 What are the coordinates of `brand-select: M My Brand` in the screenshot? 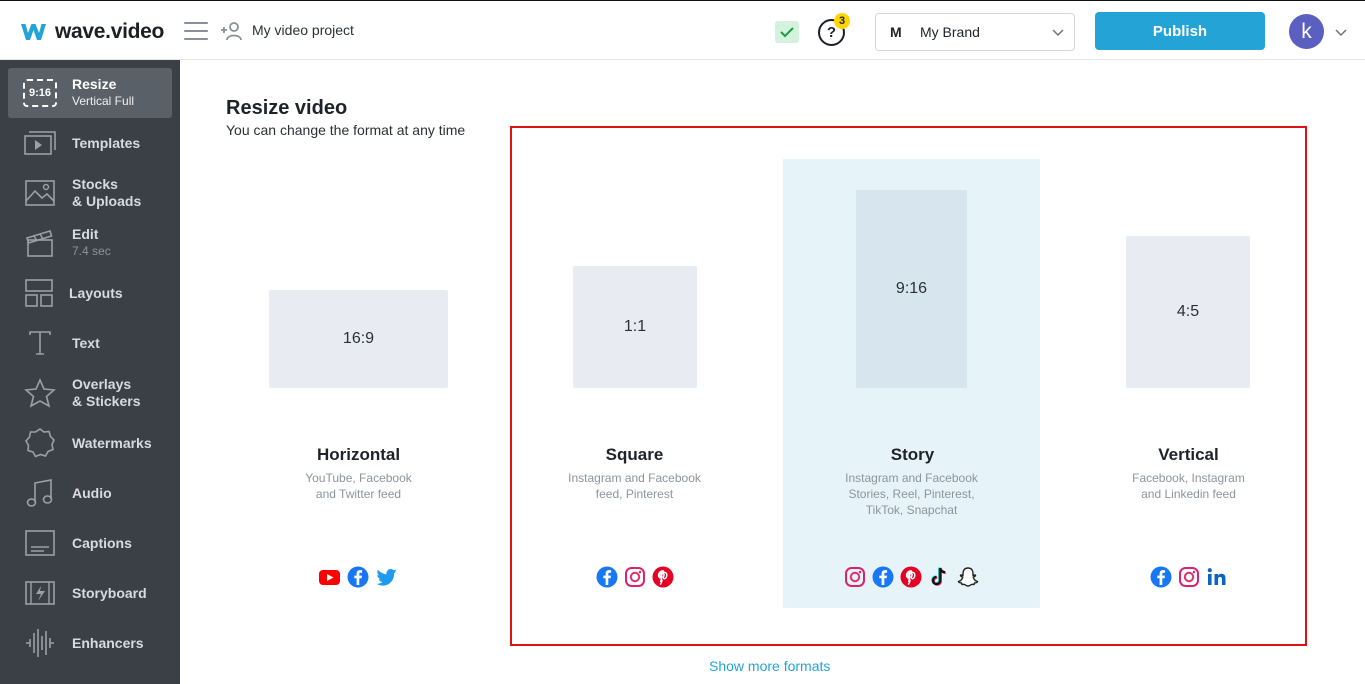 It's located at (975, 32).